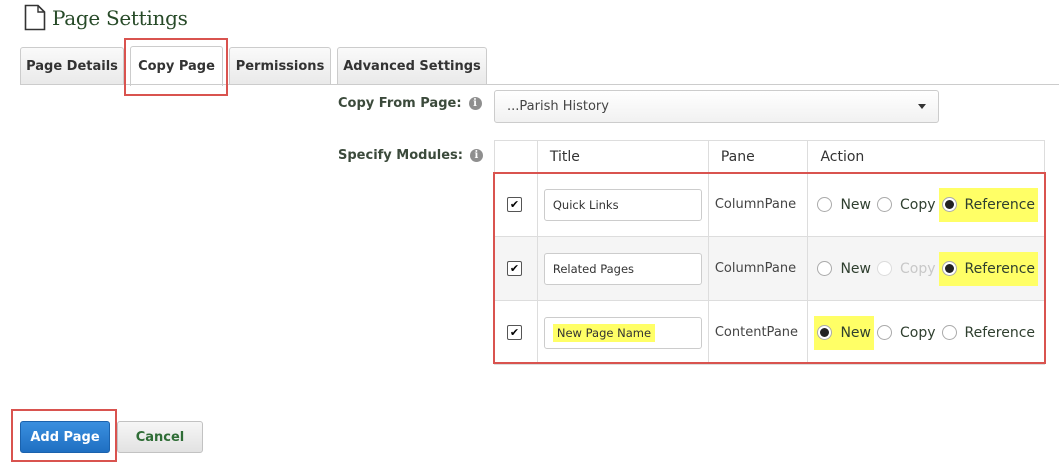  I want to click on tab-page-details: Page Details, so click(72, 66).